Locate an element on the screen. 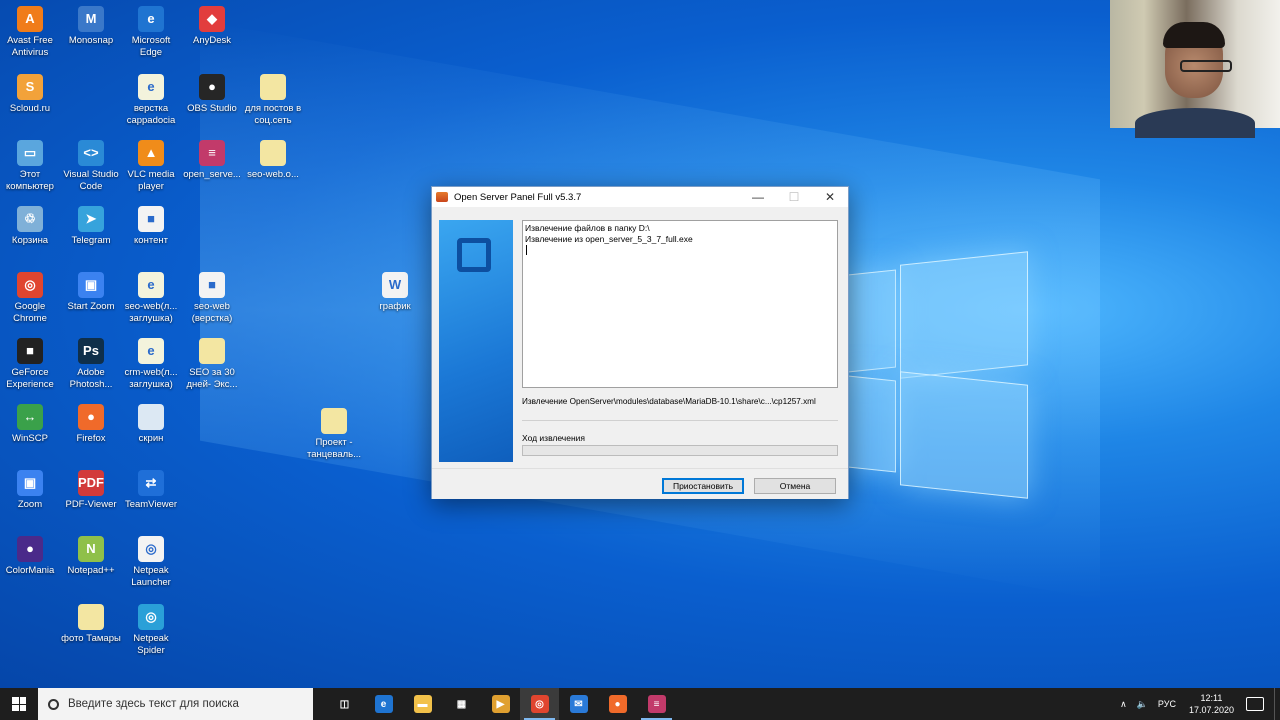 Image resolution: width=1280 pixels, height=720 pixels. taskbar-app-store: ▦ is located at coordinates (461, 704).